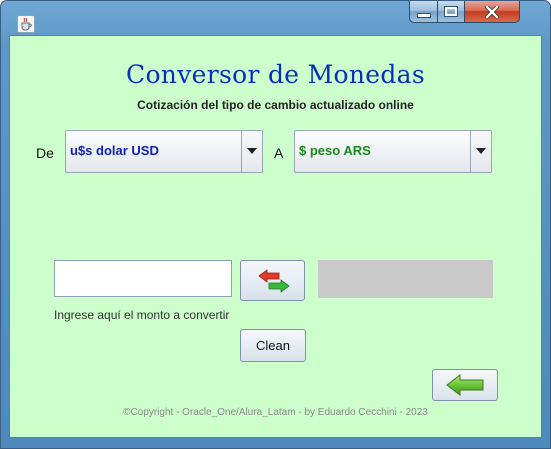 The width and height of the screenshot is (551, 449). I want to click on to-currency-value: $ peso ARS, so click(335, 150).